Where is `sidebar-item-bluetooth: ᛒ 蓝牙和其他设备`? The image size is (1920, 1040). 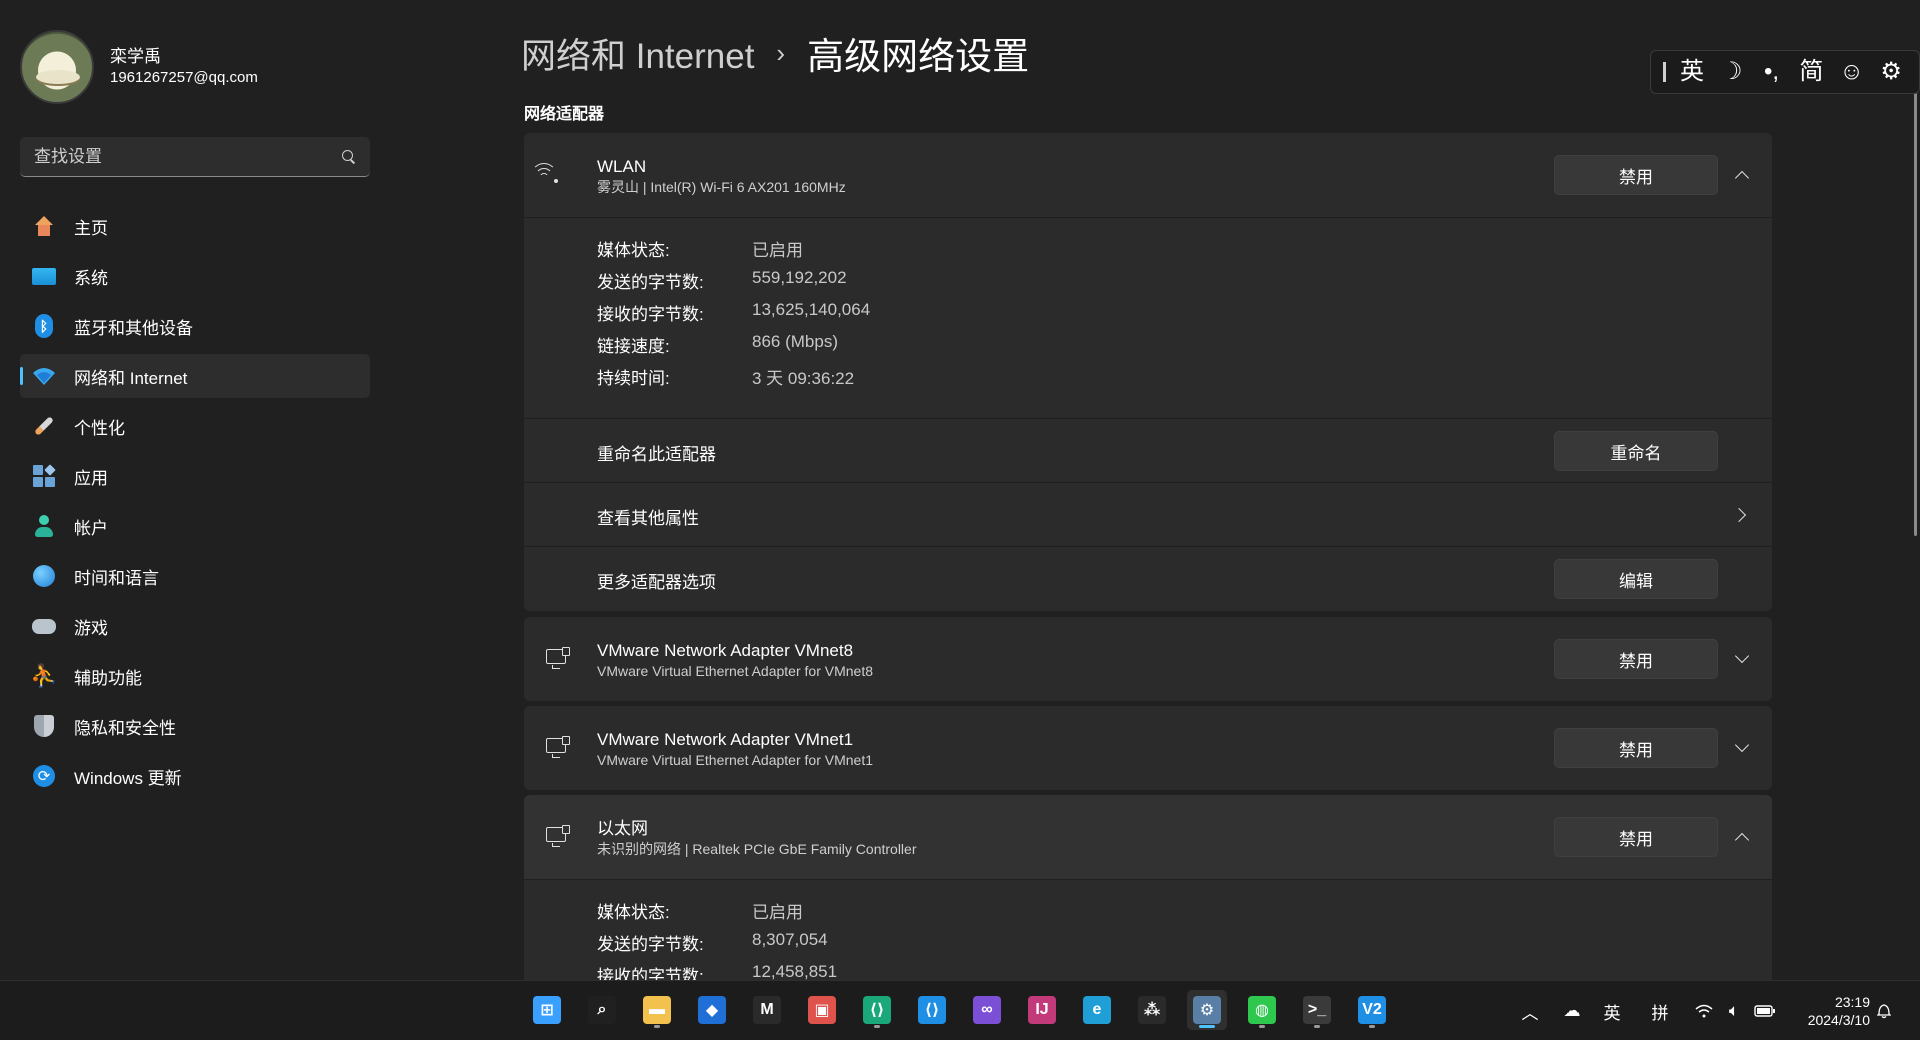 sidebar-item-bluetooth: ᛒ 蓝牙和其他设备 is located at coordinates (195, 326).